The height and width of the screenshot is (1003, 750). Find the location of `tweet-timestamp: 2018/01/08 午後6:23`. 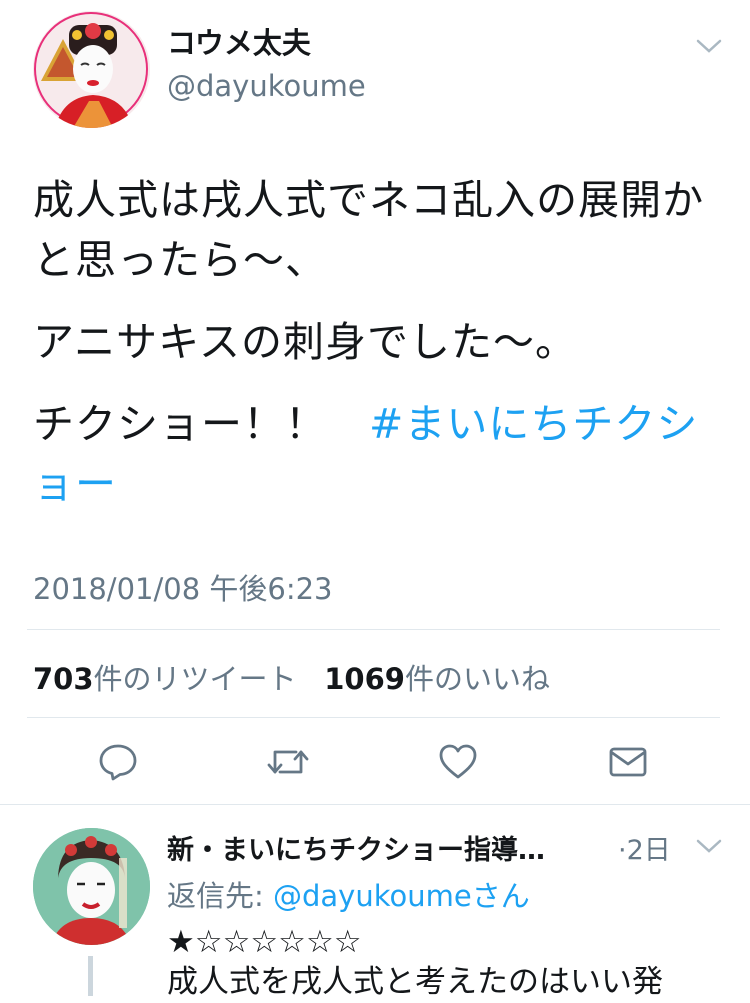

tweet-timestamp: 2018/01/08 午後6:23 is located at coordinates (183, 589).